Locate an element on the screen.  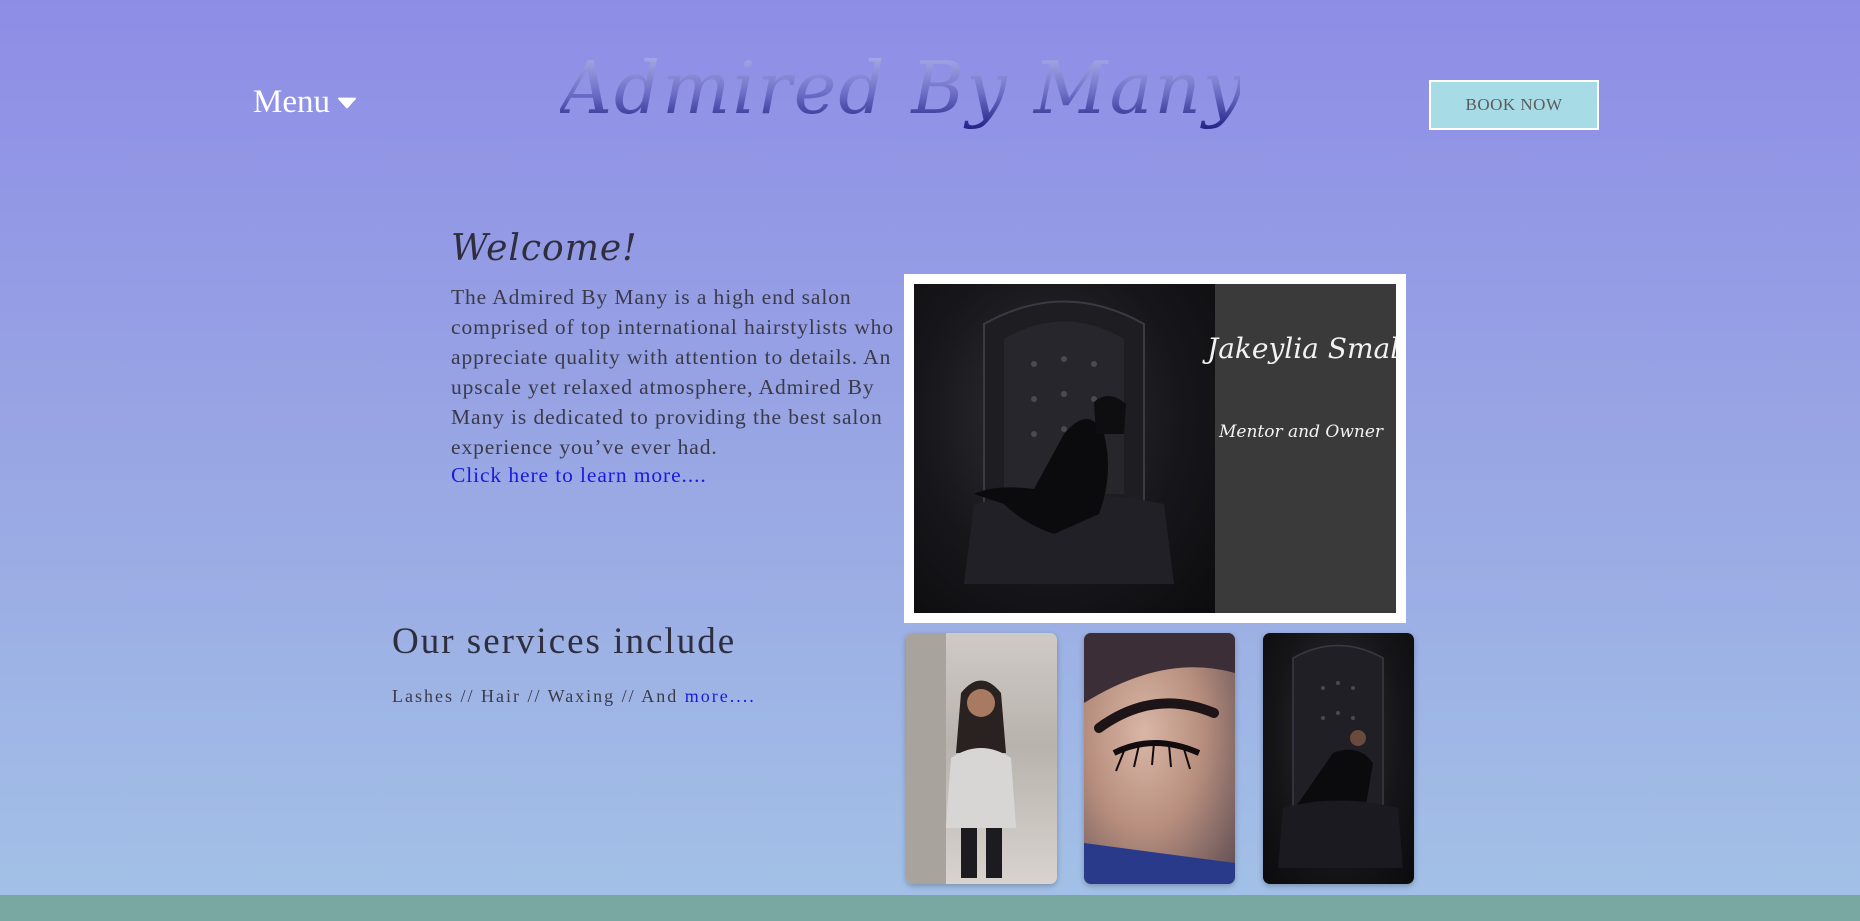
gallery-thumb-lashes is located at coordinates (1159, 758).